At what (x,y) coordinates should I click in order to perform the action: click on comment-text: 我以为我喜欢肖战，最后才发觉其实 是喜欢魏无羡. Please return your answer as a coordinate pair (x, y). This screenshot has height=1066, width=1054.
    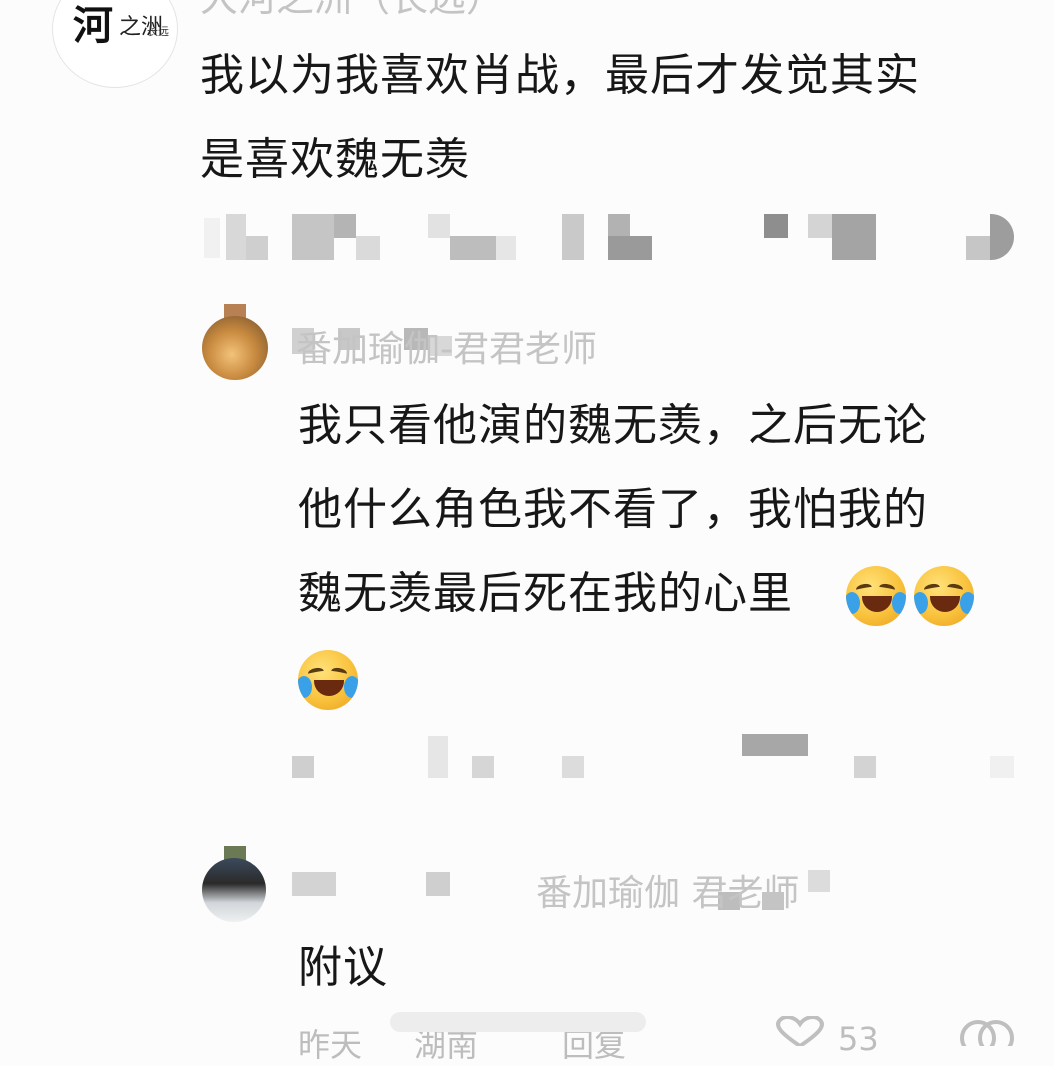
    Looking at the image, I should click on (560, 118).